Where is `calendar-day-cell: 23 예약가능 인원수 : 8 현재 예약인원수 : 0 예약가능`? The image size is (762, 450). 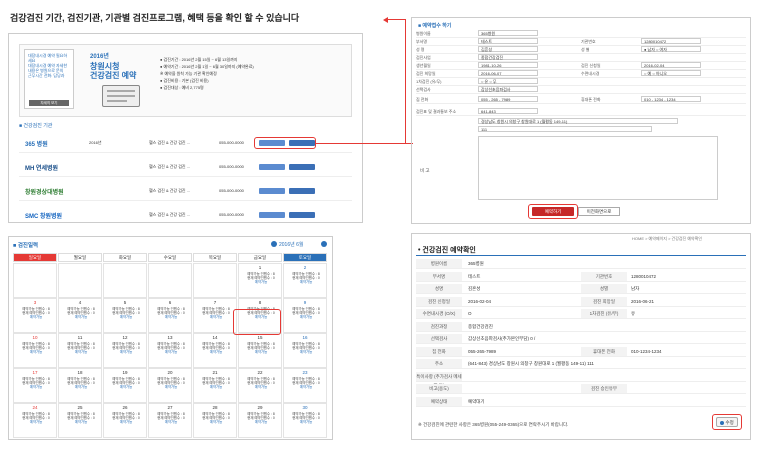
calendar-day-cell: 23 예약가능 인원수 : 8 현재 예약인원수 : 0 예약가능 is located at coordinates (305, 385).